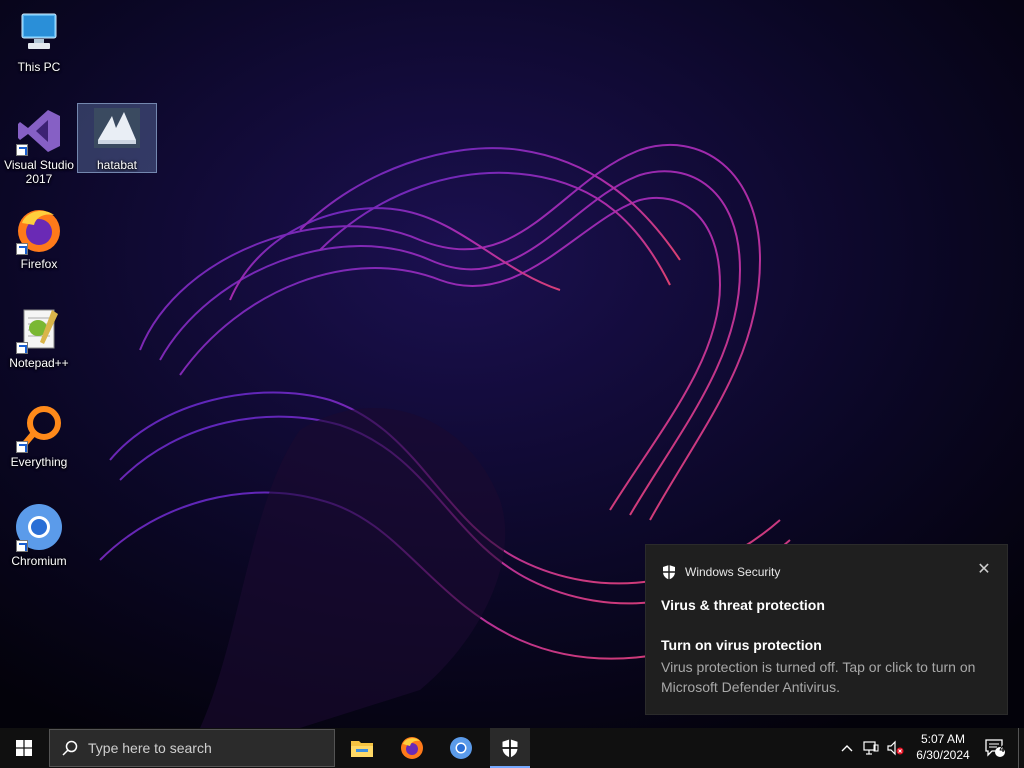 The image size is (1024, 768). What do you see at coordinates (39, 535) in the screenshot?
I see `desktop-icon-chromium: Chromium` at bounding box center [39, 535].